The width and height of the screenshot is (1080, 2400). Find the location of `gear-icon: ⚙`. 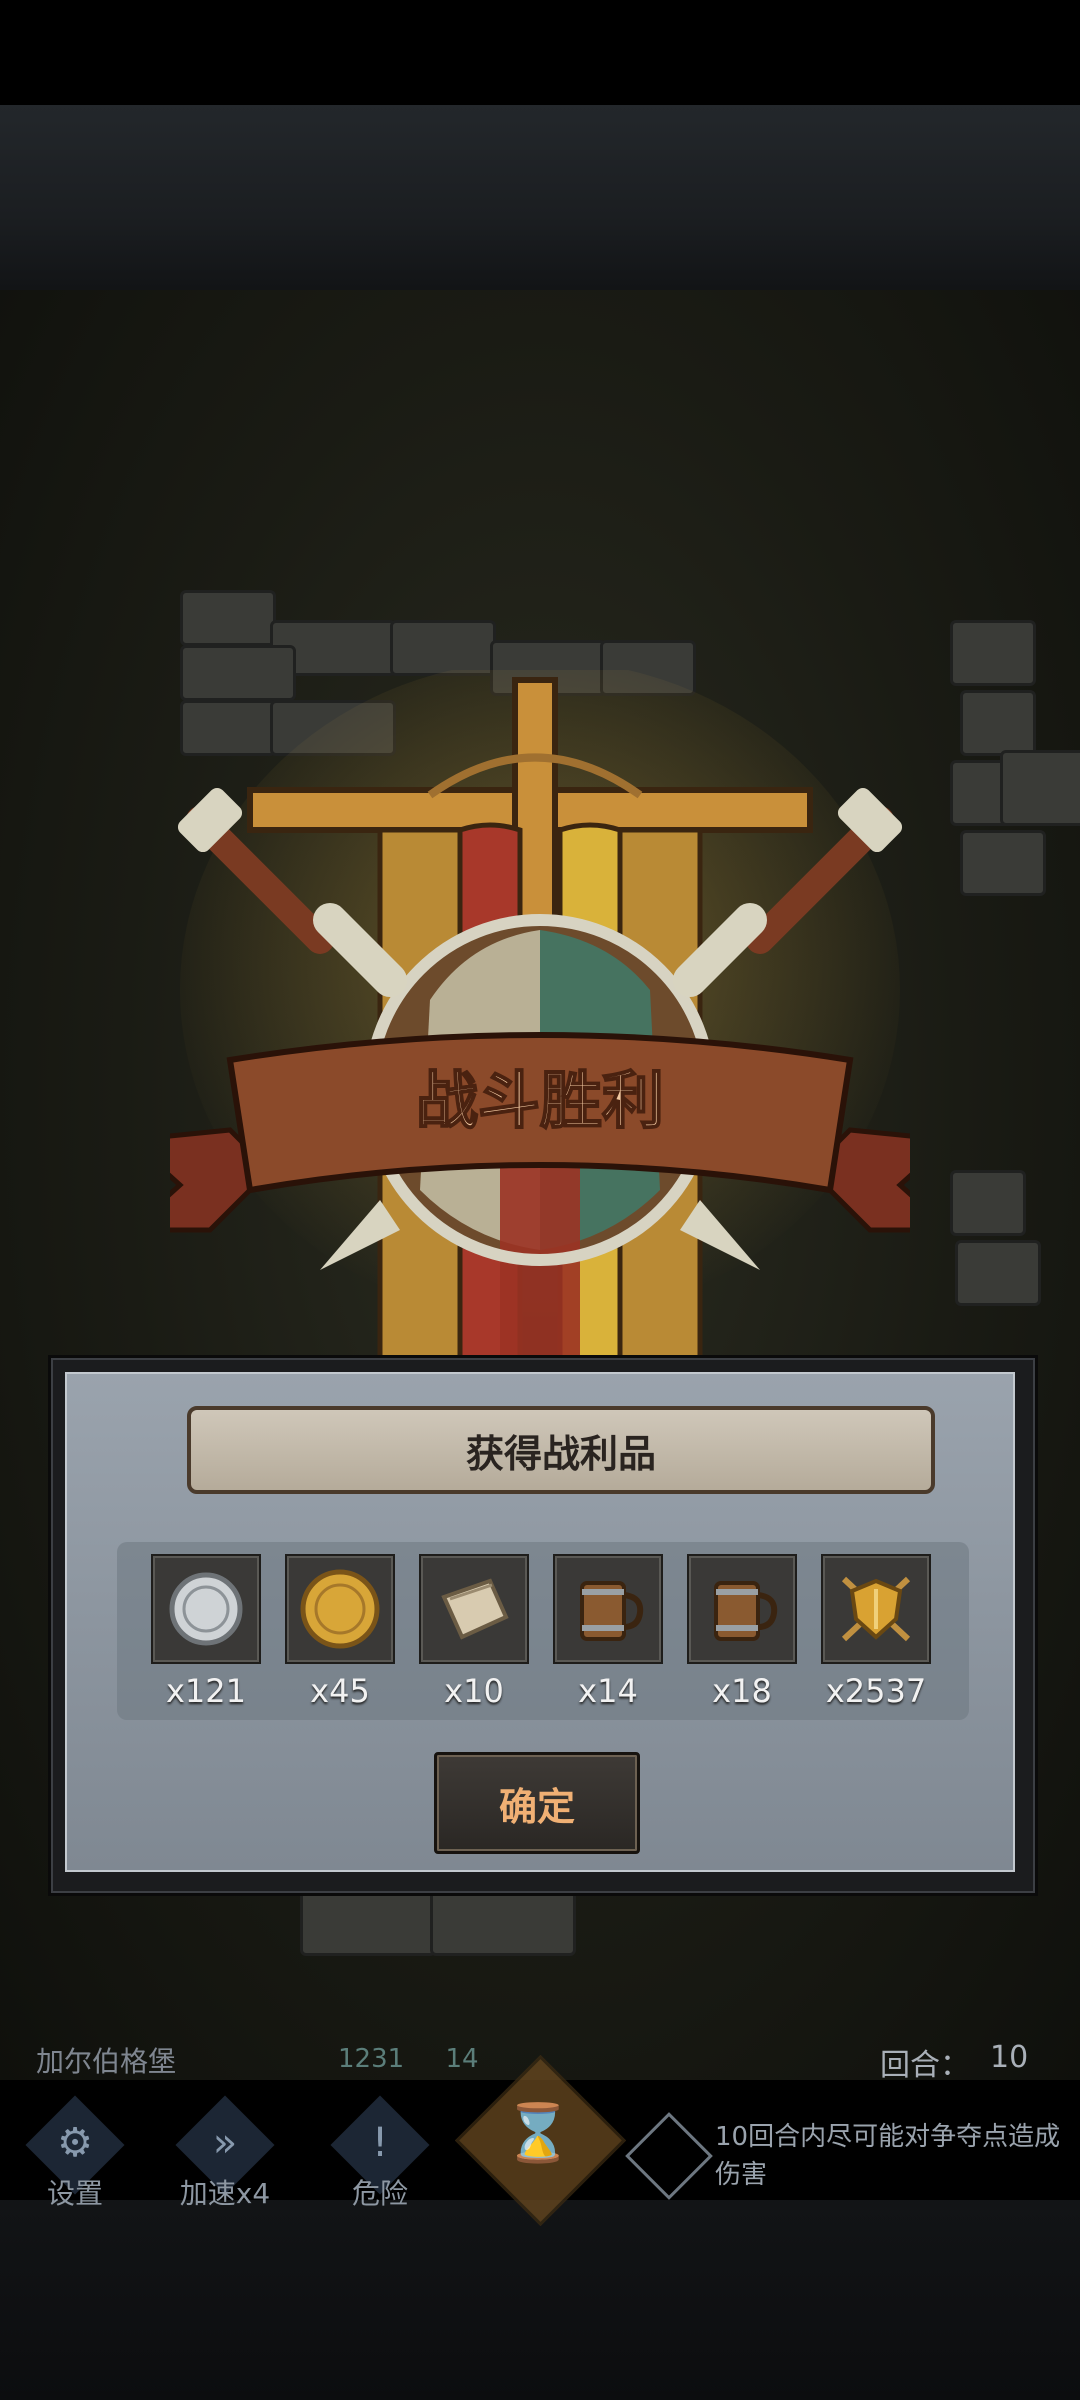

gear-icon: ⚙ is located at coordinates (75, 2143).